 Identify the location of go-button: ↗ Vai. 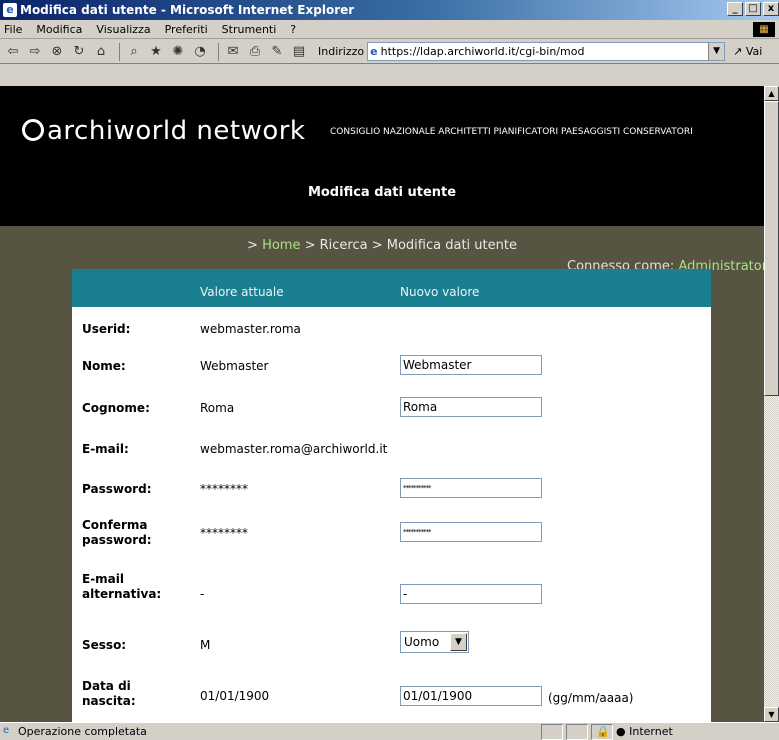
(747, 51).